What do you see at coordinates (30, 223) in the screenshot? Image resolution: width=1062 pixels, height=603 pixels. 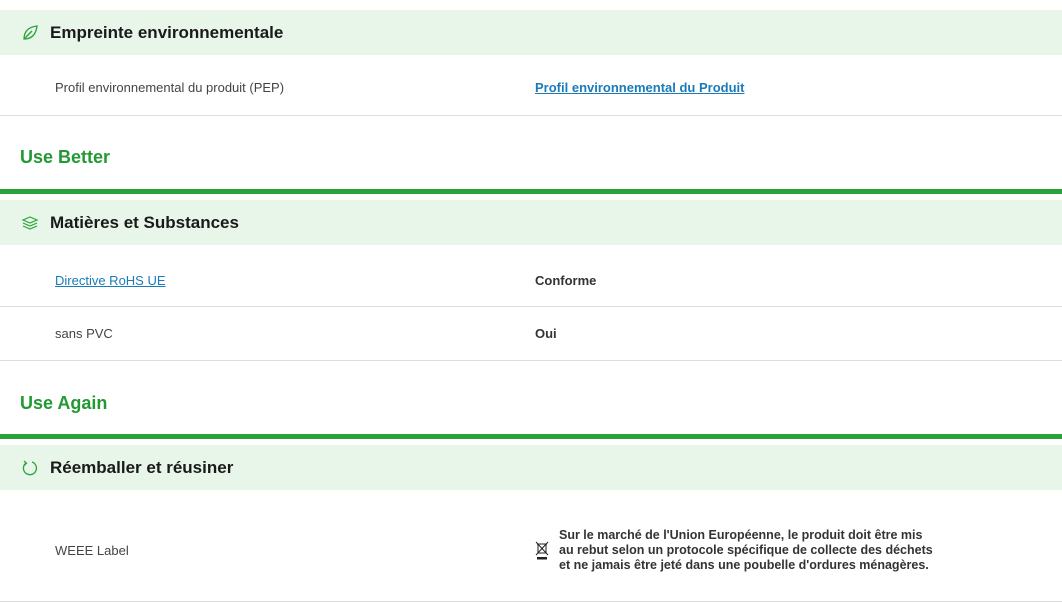 I see `layers-icon` at bounding box center [30, 223].